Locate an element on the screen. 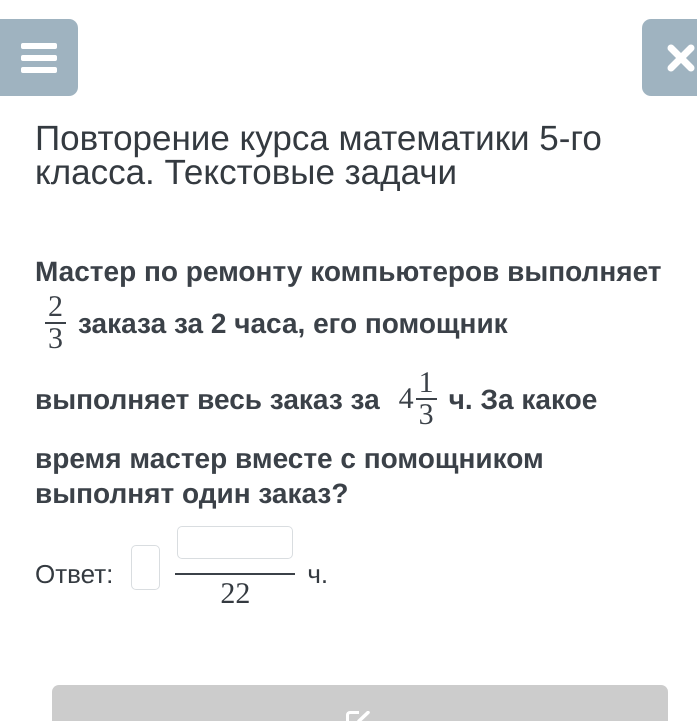 Image resolution: width=697 pixels, height=721 pixels. page-title: Повторение курса математики 5-го класса. Текстовые задачи is located at coordinates (319, 156).